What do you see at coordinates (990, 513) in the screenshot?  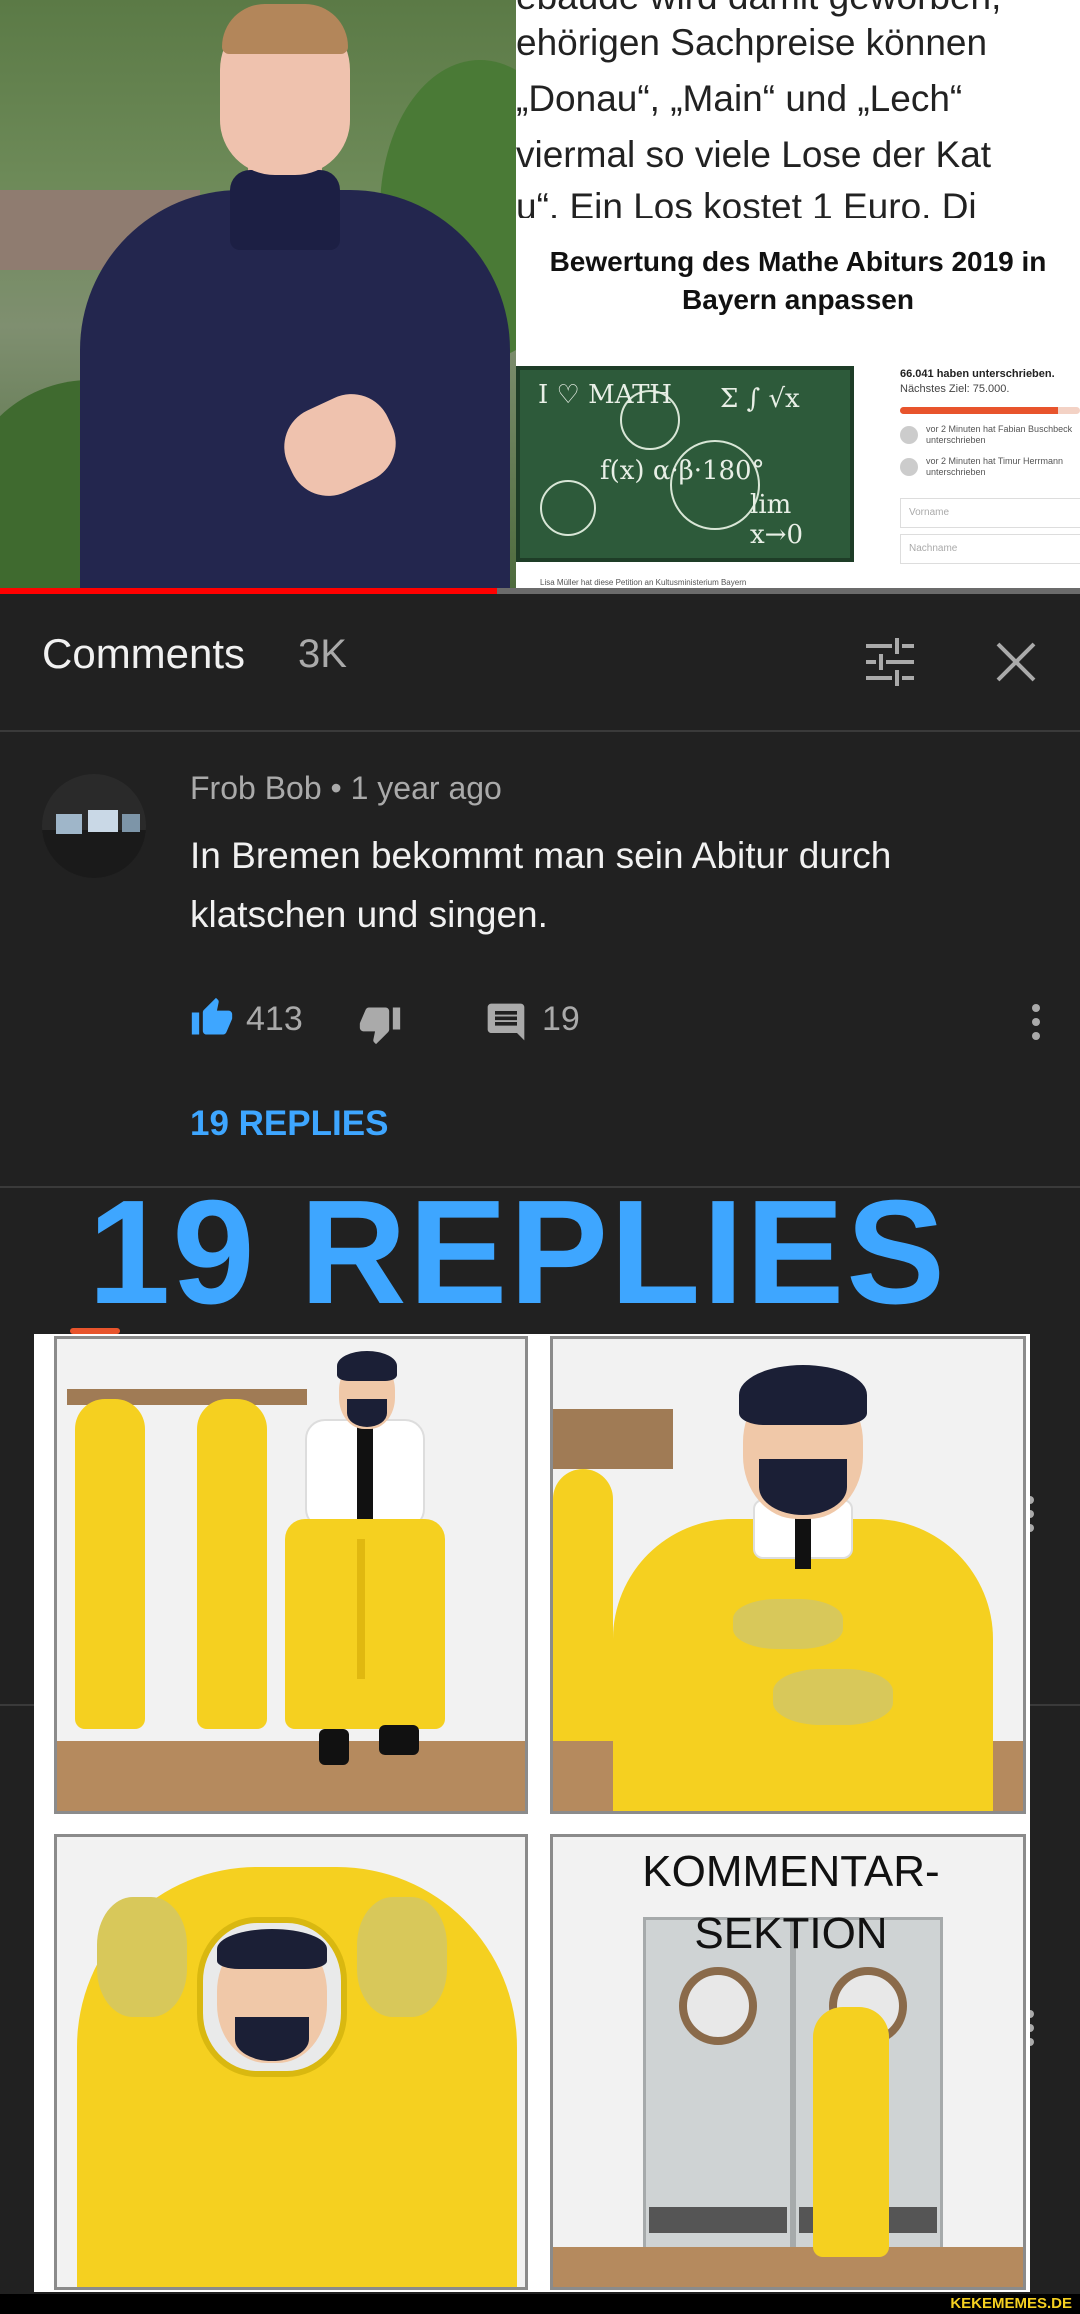 I see `first-name-field: Vorname` at bounding box center [990, 513].